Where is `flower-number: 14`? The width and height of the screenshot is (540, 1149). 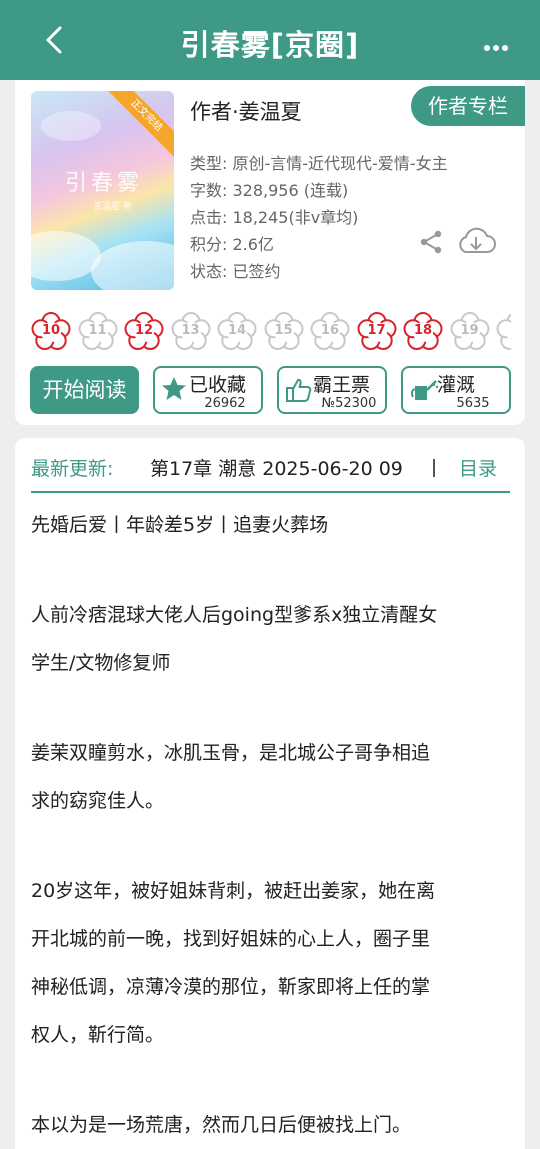
flower-number: 14 is located at coordinates (237, 330).